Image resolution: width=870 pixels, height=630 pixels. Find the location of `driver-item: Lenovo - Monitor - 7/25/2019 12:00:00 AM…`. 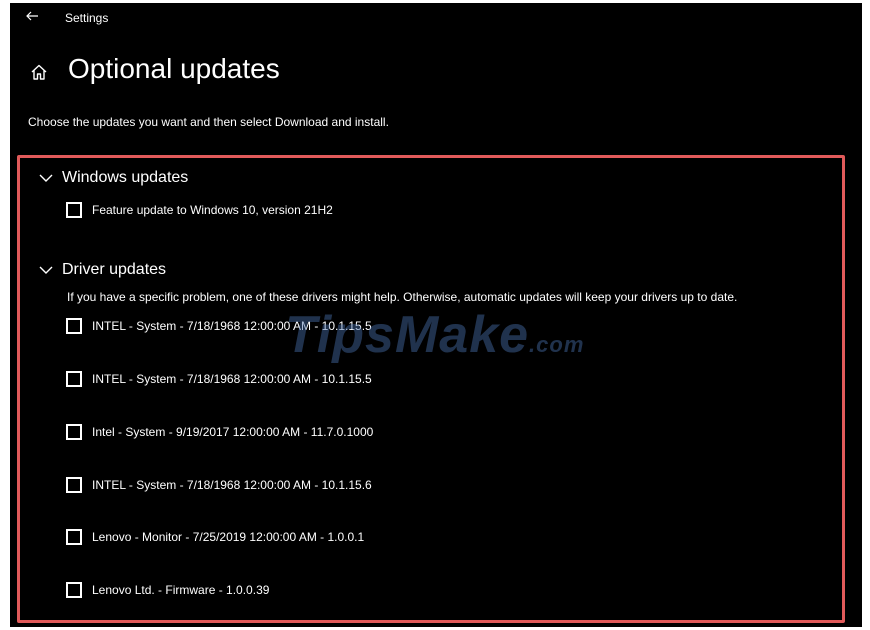

driver-item: Lenovo - Monitor - 7/25/2019 12:00:00 AM… is located at coordinates (215, 537).